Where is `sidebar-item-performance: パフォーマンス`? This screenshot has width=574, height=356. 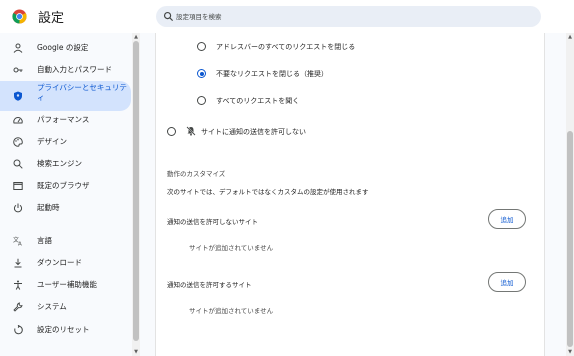 sidebar-item-performance: パフォーマンス is located at coordinates (65, 120).